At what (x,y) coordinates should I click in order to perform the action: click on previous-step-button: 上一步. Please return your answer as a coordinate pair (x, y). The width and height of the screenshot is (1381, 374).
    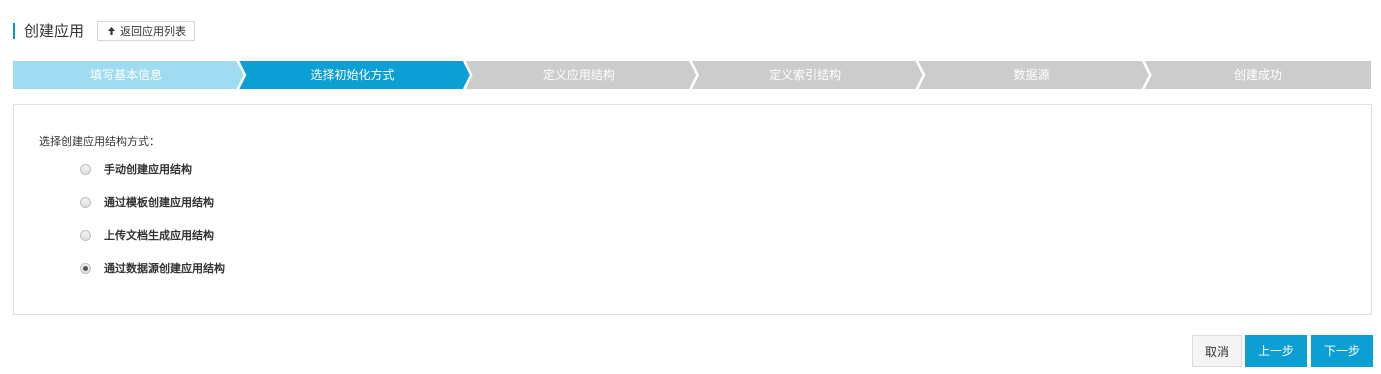
    Looking at the image, I should click on (1276, 351).